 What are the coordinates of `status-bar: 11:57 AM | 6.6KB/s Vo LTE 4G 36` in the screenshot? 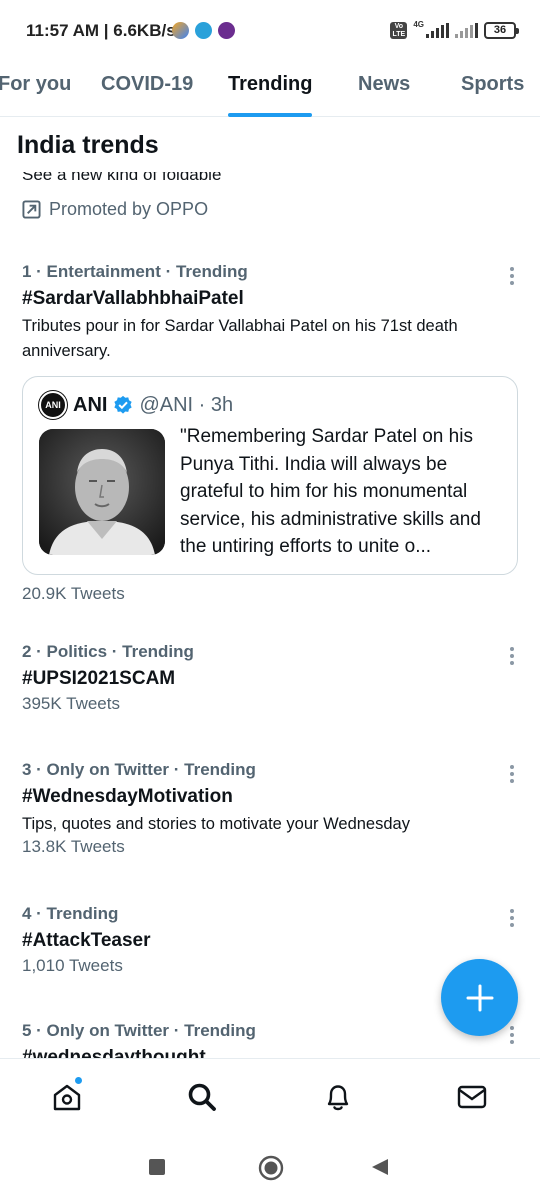 It's located at (270, 30).